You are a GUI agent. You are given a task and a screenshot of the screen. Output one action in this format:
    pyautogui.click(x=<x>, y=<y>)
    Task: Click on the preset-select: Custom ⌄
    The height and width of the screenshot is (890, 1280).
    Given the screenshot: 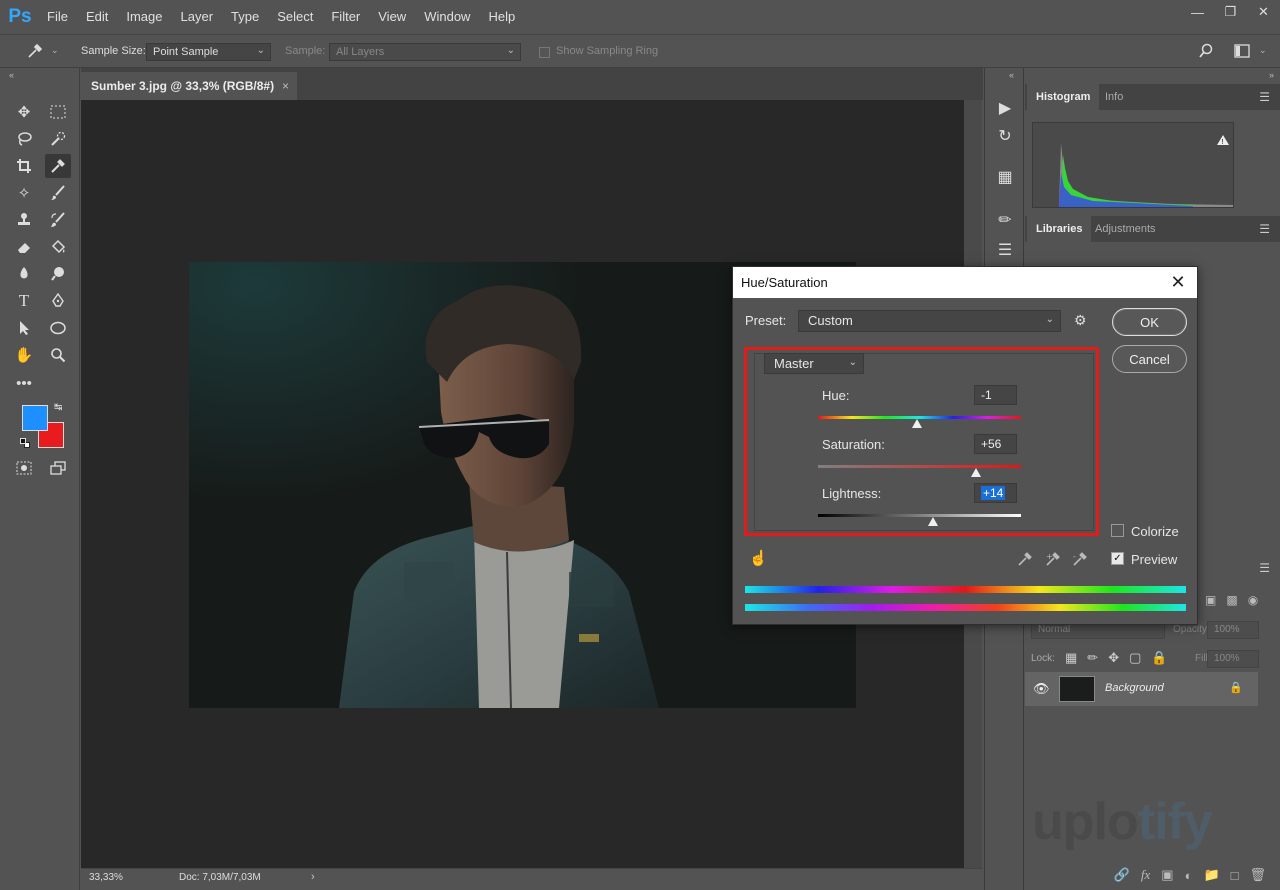 What is the action you would take?
    pyautogui.click(x=929, y=321)
    